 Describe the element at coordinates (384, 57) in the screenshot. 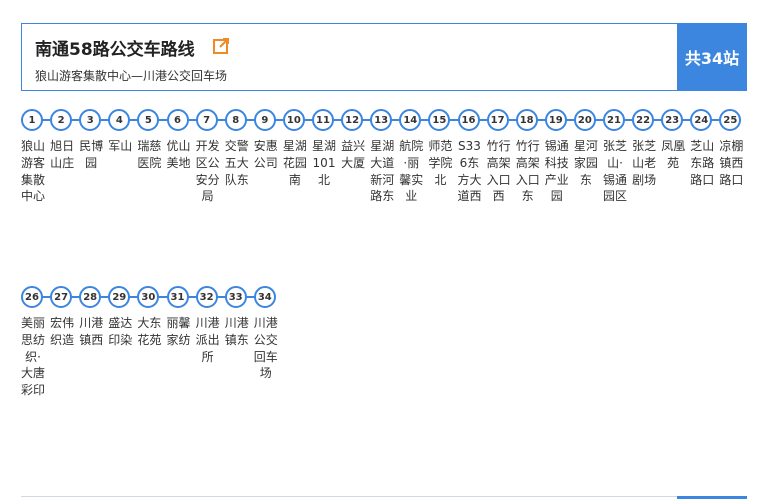

I see `route-header: 南通58路公交车路线 狼山游客集散中心—川港公交回车场 共34站` at that location.